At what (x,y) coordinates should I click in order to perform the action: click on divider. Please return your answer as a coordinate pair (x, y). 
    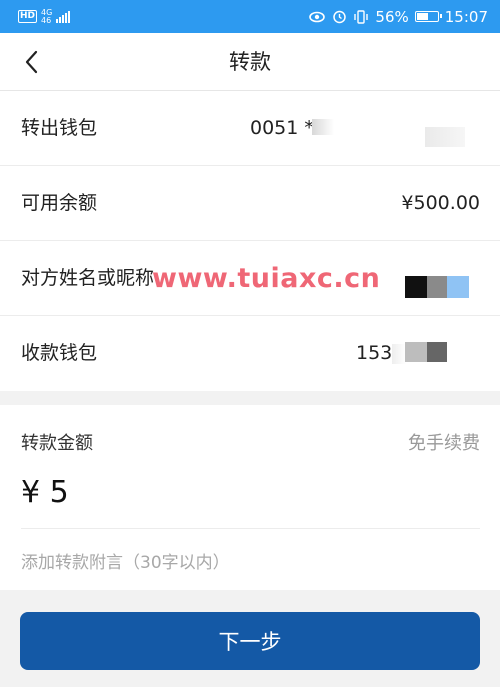
    Looking at the image, I should click on (250, 528).